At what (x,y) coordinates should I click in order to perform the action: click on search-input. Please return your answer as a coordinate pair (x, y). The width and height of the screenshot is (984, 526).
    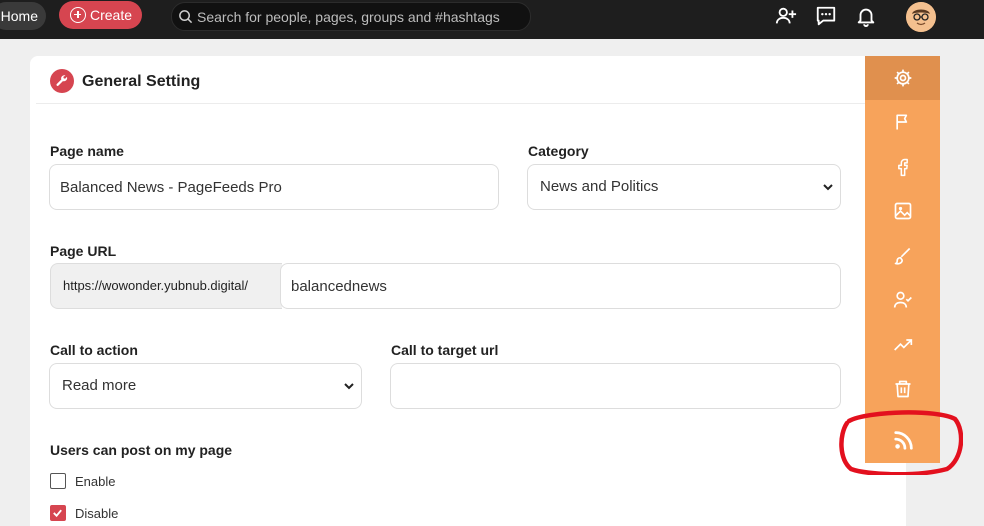
    Looking at the image, I should click on (357, 17).